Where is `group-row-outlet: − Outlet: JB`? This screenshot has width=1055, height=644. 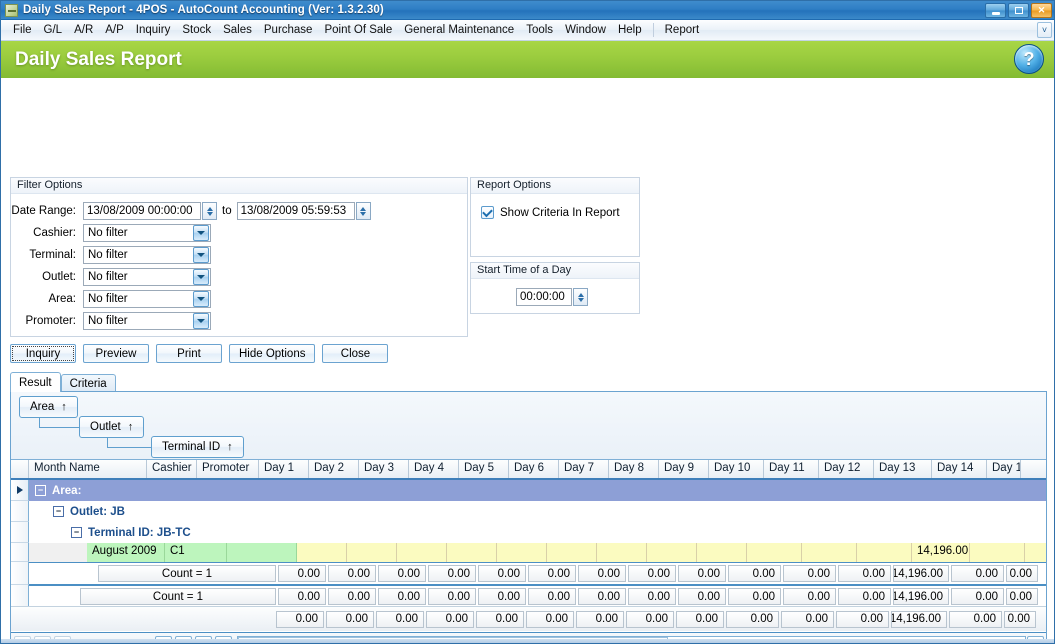 group-row-outlet: − Outlet: JB is located at coordinates (537, 511).